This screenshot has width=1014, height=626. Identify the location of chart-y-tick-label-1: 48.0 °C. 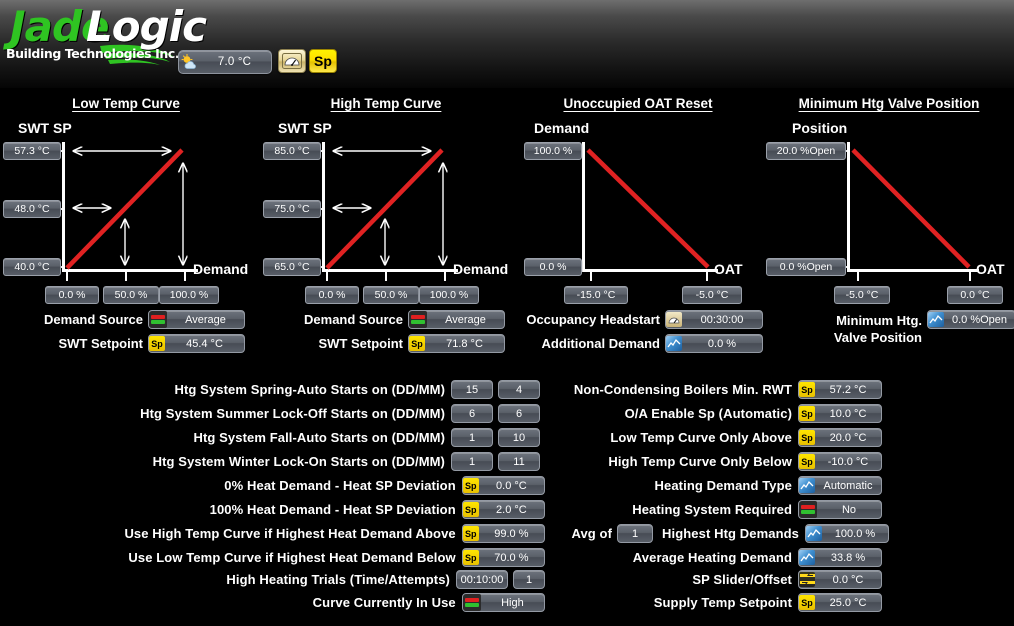
(32, 209).